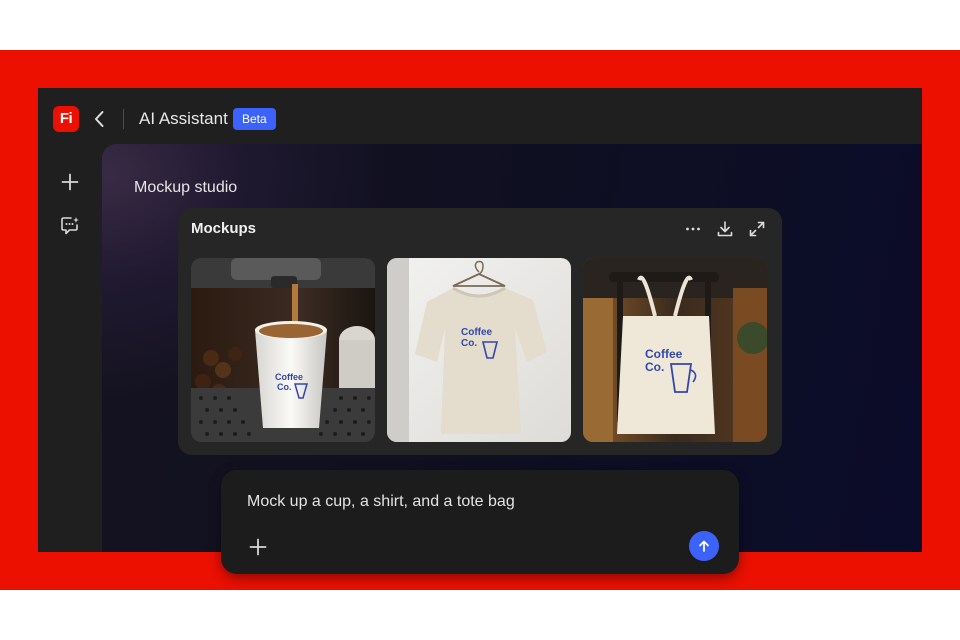 This screenshot has height=640, width=960. I want to click on more-options-button, so click(693, 229).